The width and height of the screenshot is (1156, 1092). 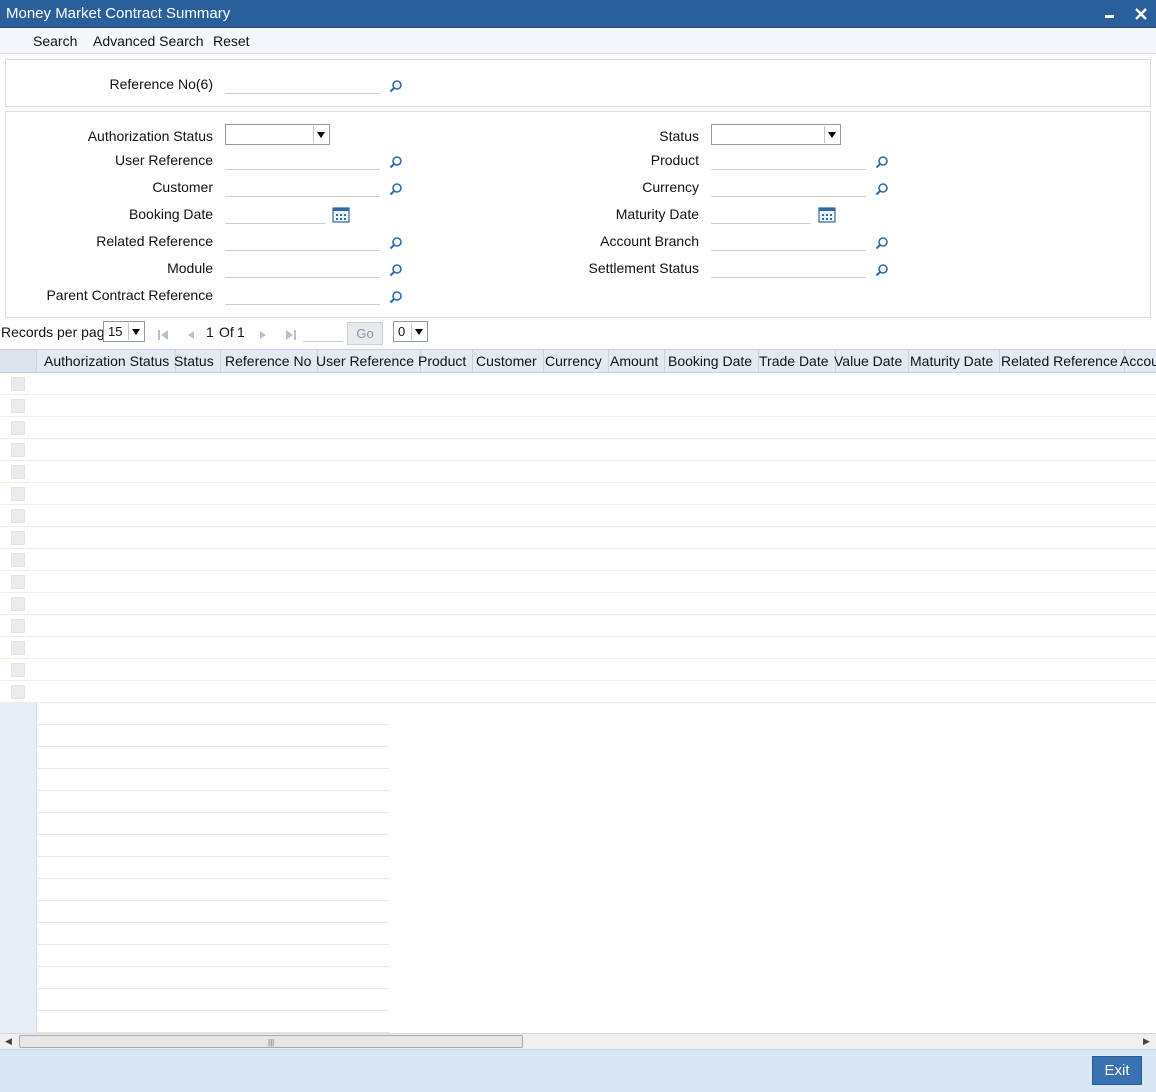 I want to click on column-status: Status, so click(x=194, y=361).